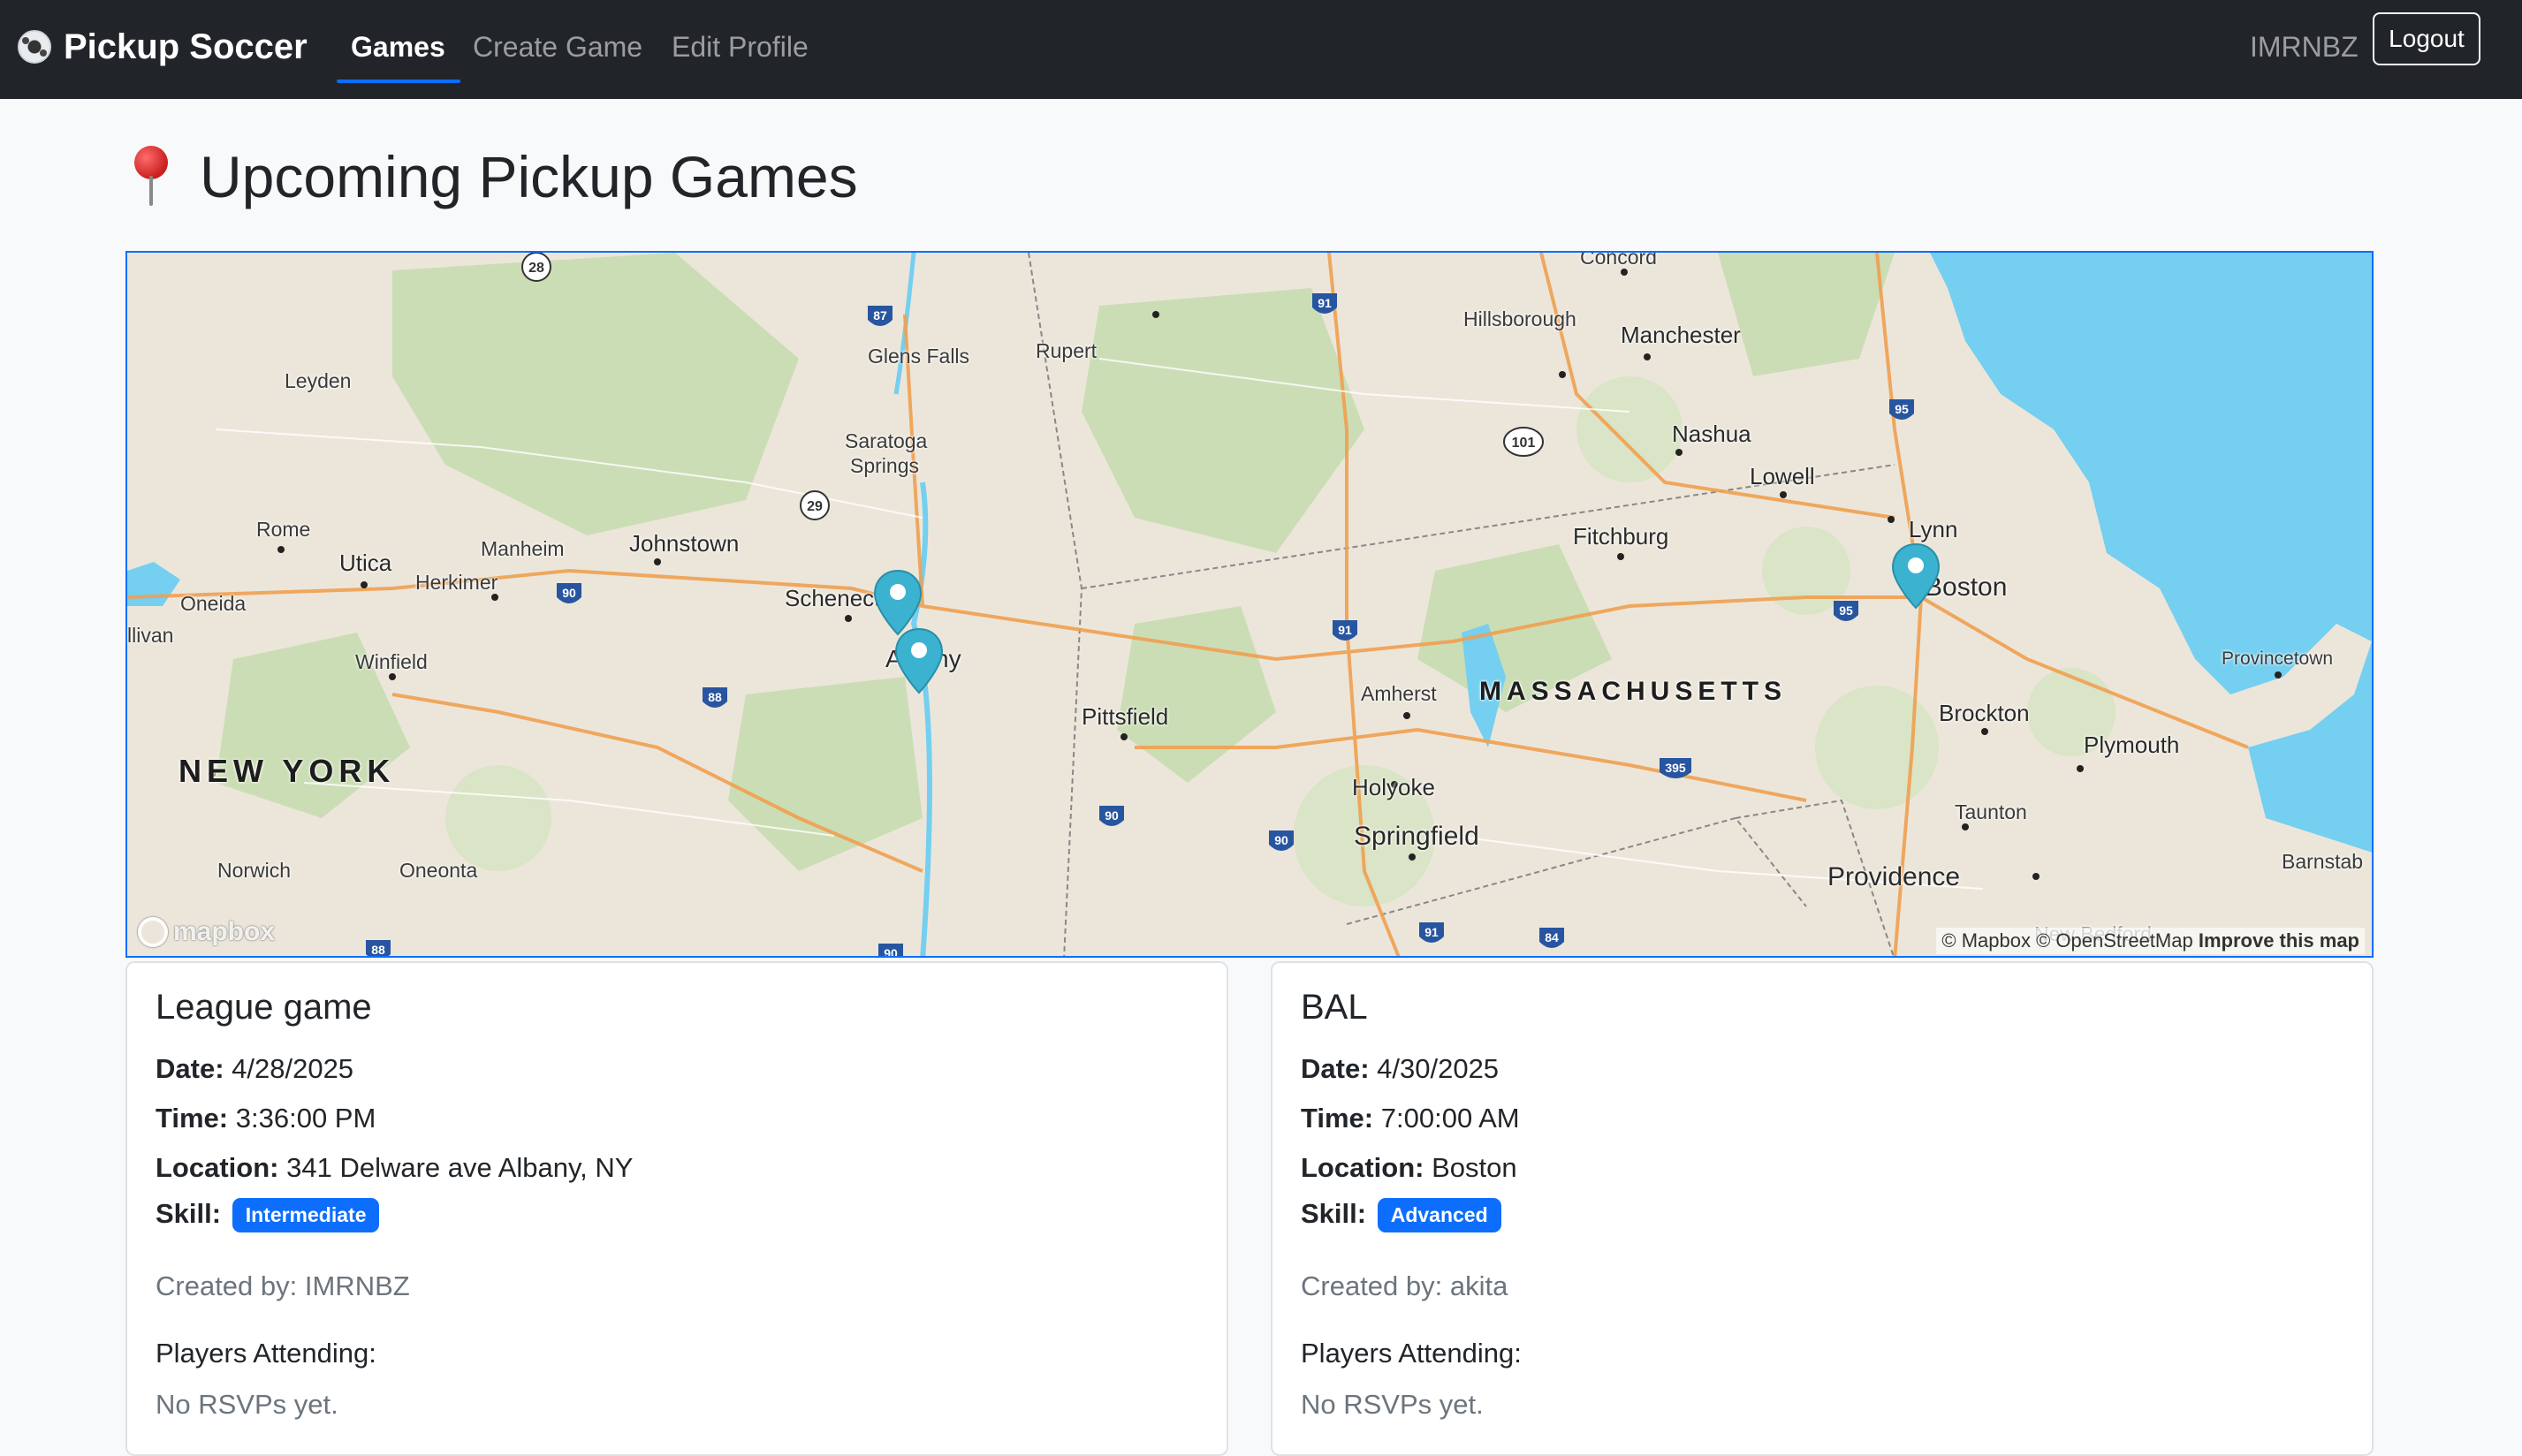  Describe the element at coordinates (2323, 861) in the screenshot. I see `map-city-barnstable: Barnstab` at that location.